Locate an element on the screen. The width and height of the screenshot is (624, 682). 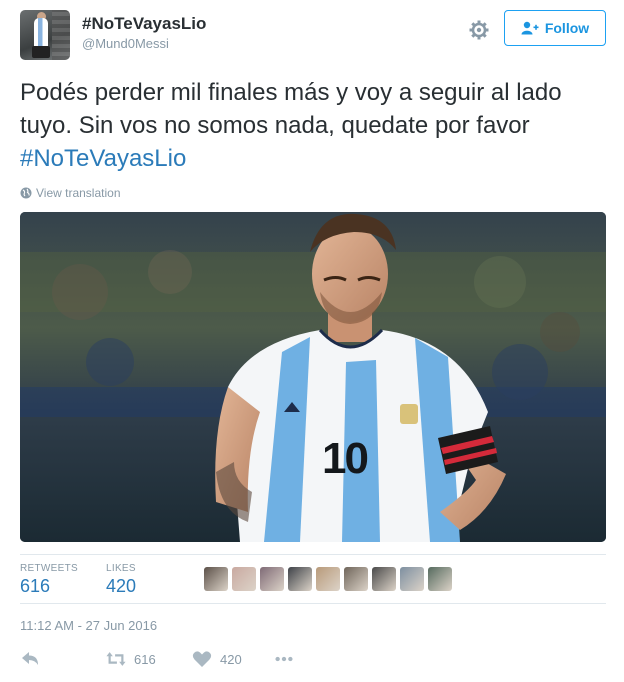
retweet-button: 616 is located at coordinates (131, 659).